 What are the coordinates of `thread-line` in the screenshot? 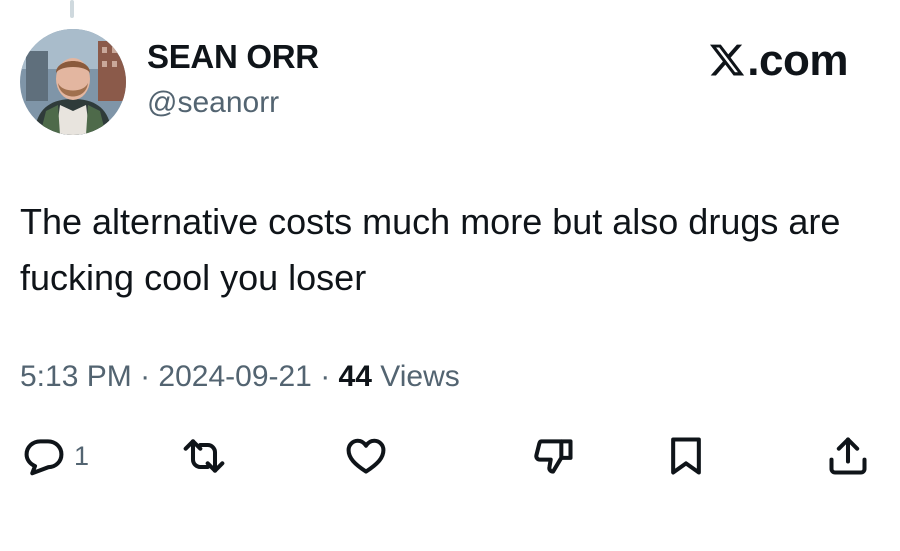 It's located at (72, 9).